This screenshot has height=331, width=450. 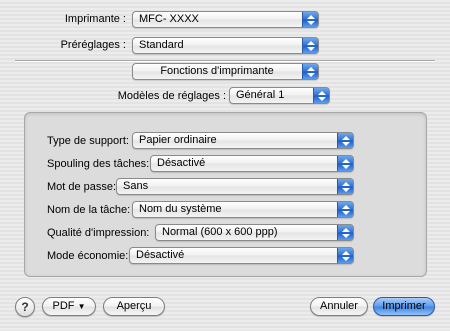 I want to click on cancel-button: Annuler, so click(x=339, y=306).